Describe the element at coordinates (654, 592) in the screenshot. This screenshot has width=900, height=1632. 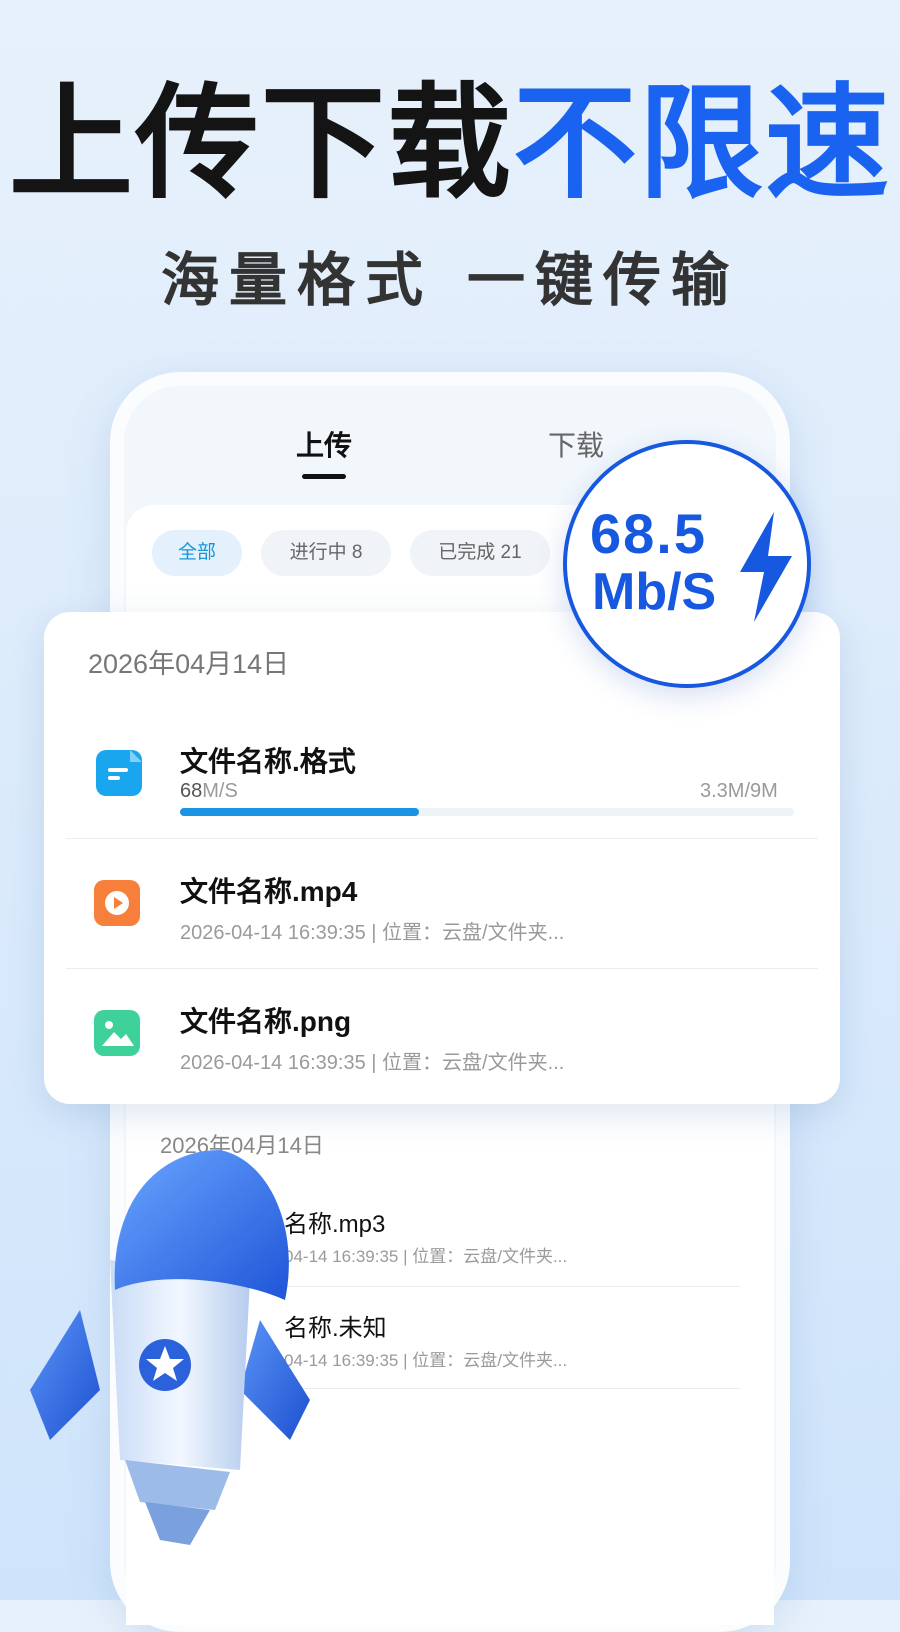
I see `speed-unit: Mb/S` at that location.